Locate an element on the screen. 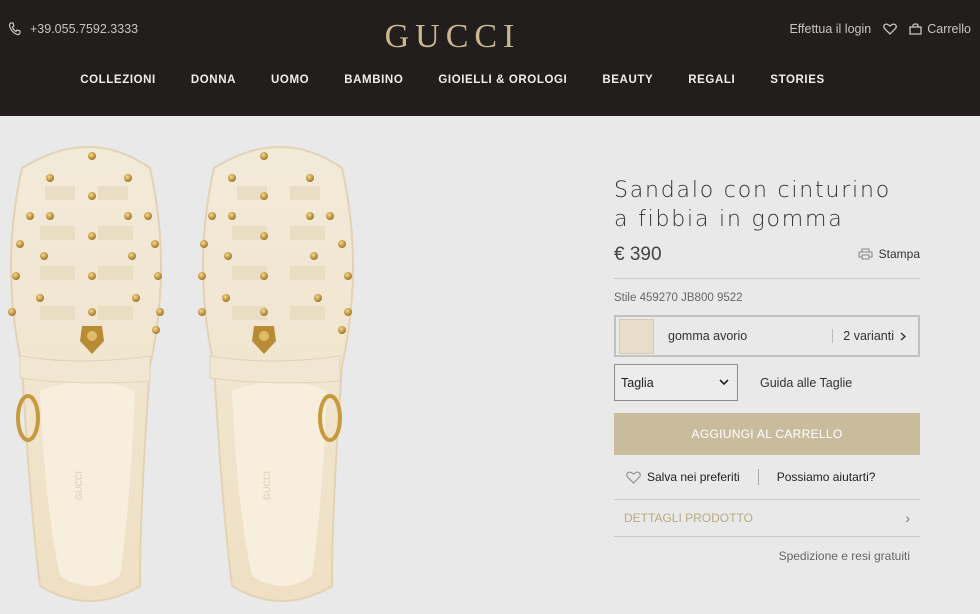 Image resolution: width=980 pixels, height=614 pixels. phone-number: +39.055.7592.3333 is located at coordinates (84, 29).